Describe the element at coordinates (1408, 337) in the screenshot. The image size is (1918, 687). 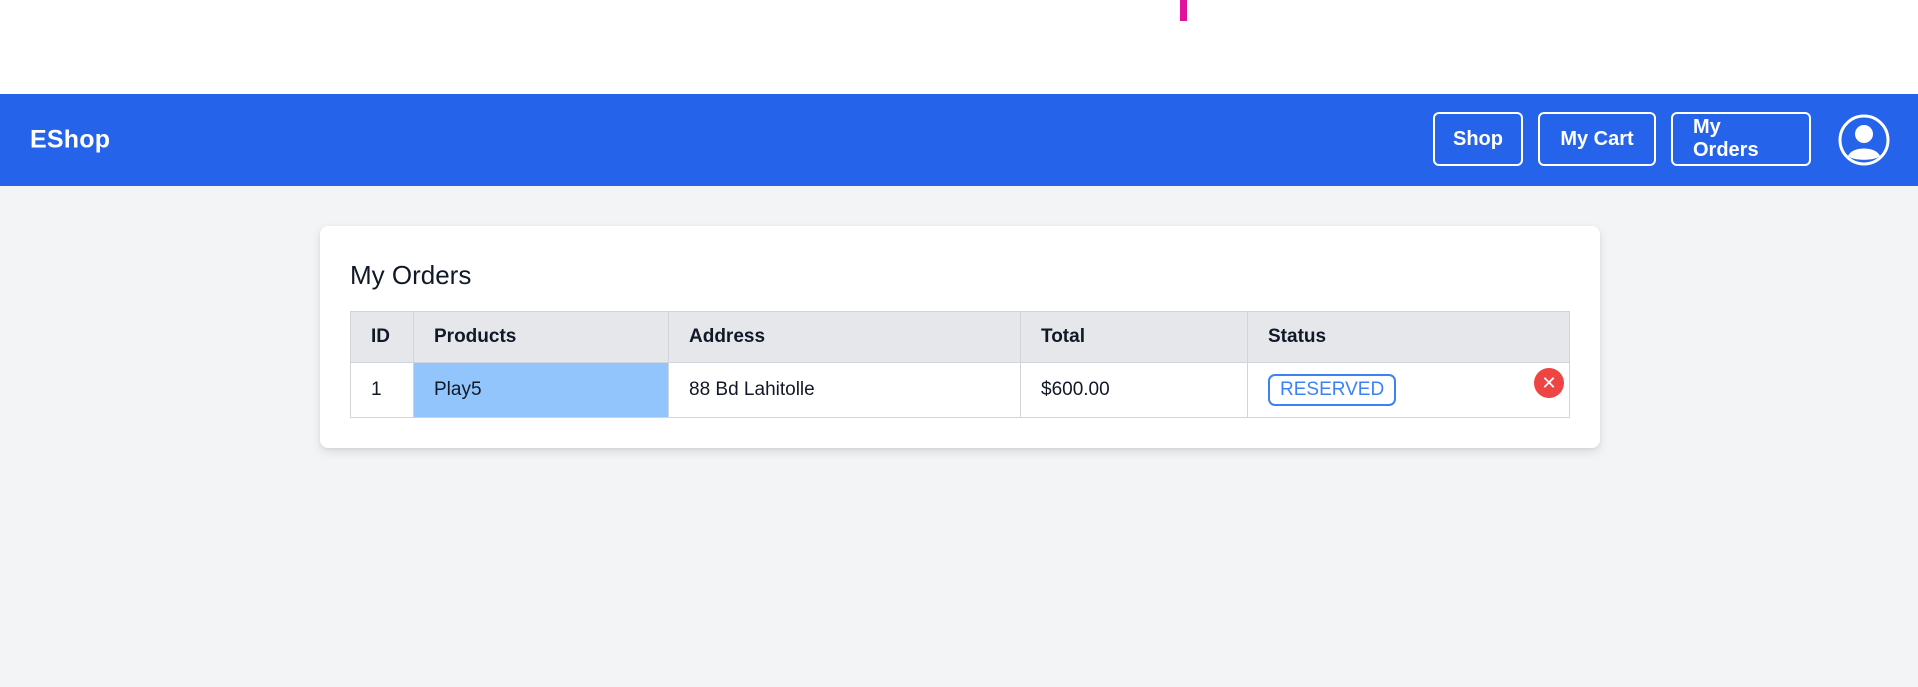
I see `column-header-status: Status` at that location.